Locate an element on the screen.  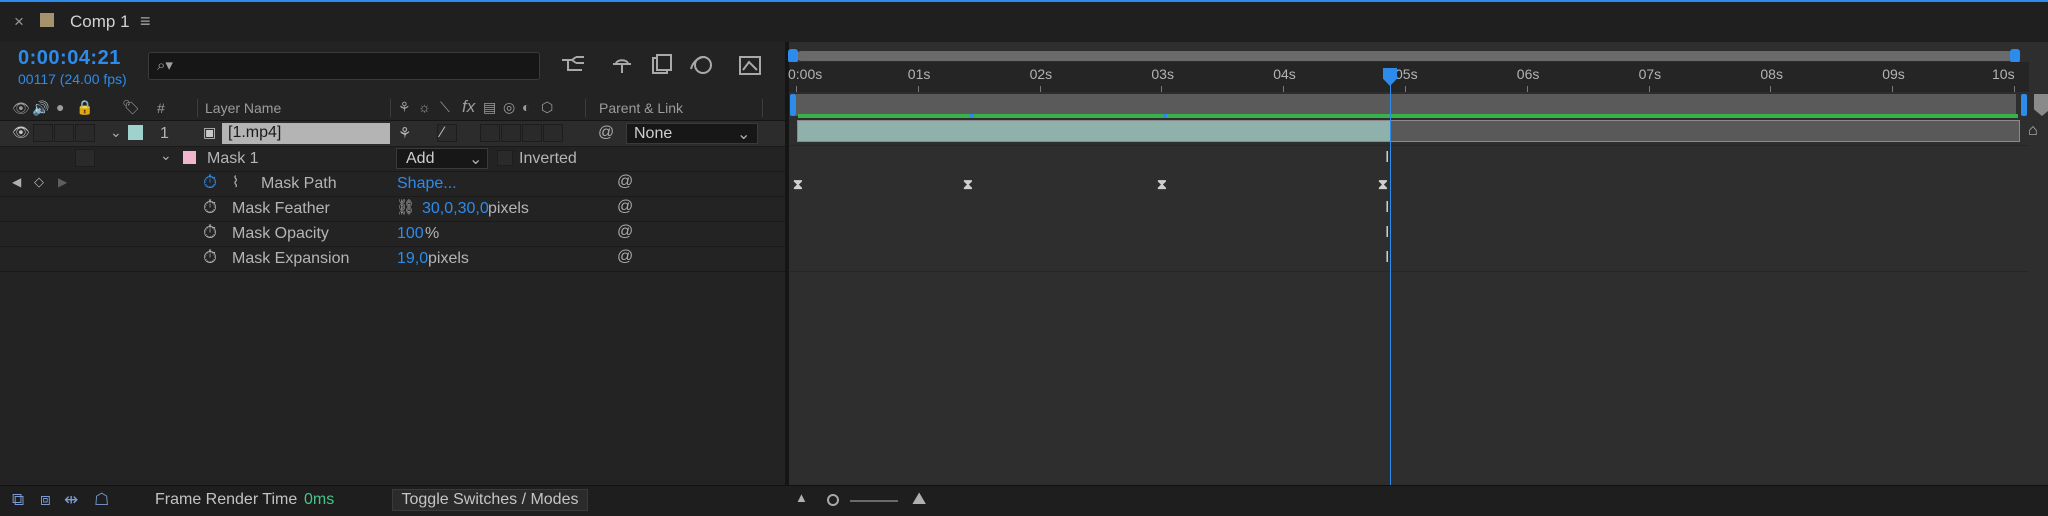
layer-shy-switch-icon: ⚘ is located at coordinates (404, 133).